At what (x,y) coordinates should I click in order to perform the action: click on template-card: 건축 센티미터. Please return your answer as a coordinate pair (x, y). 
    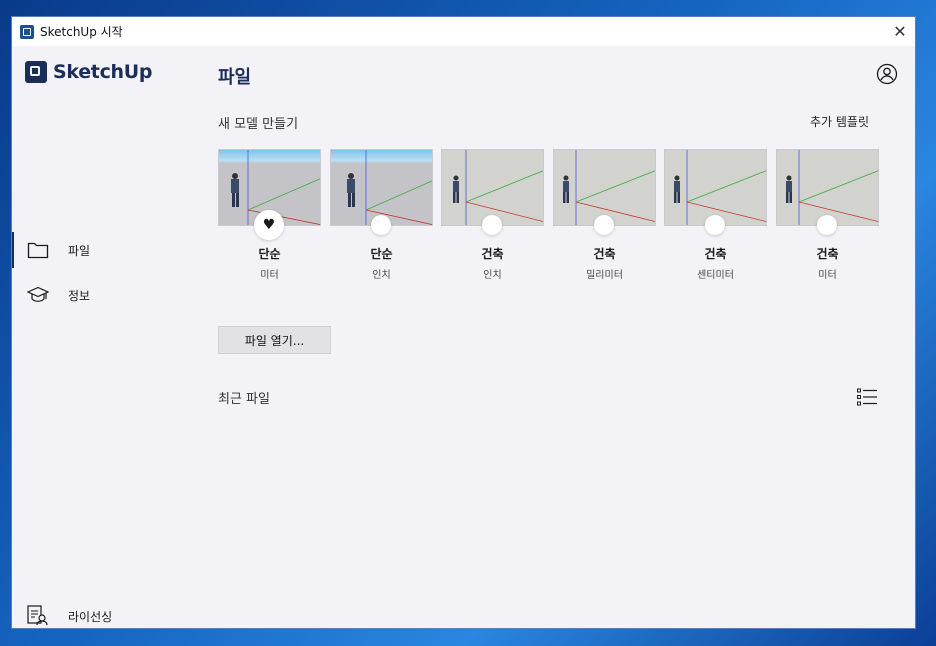
    Looking at the image, I should click on (715, 219).